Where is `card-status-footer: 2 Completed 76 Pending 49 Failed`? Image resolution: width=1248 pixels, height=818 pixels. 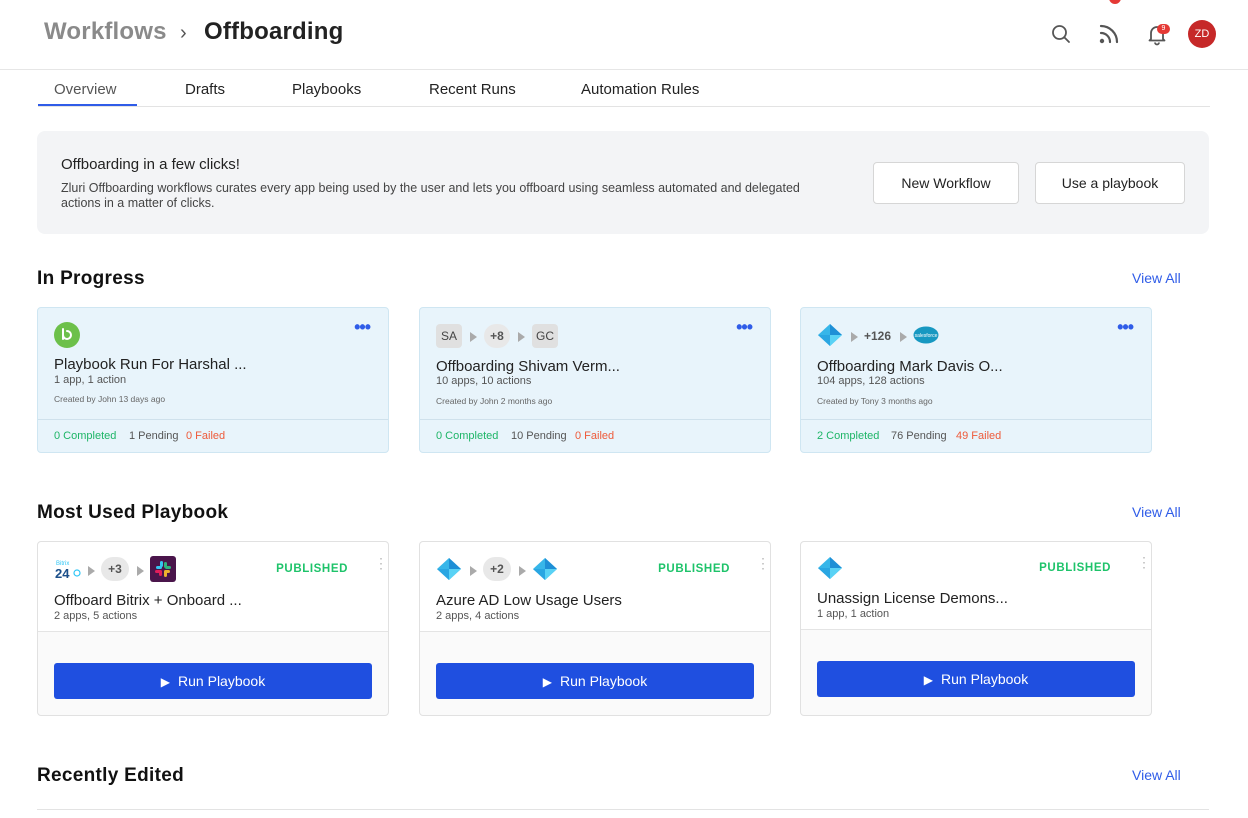
card-status-footer: 2 Completed 76 Pending 49 Failed is located at coordinates (976, 435).